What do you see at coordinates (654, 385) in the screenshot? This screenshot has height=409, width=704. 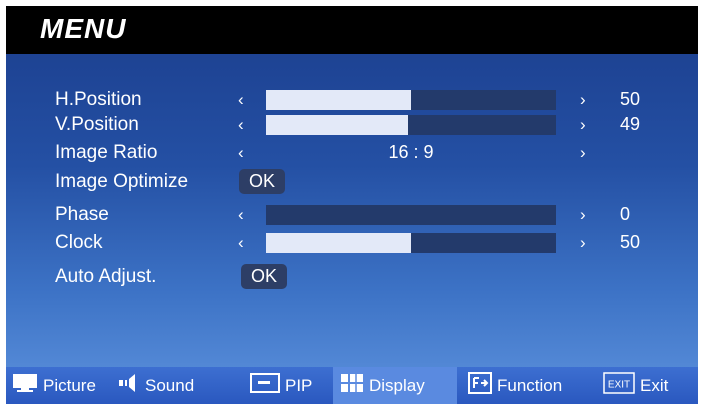 I see `tab-label: Exit` at bounding box center [654, 385].